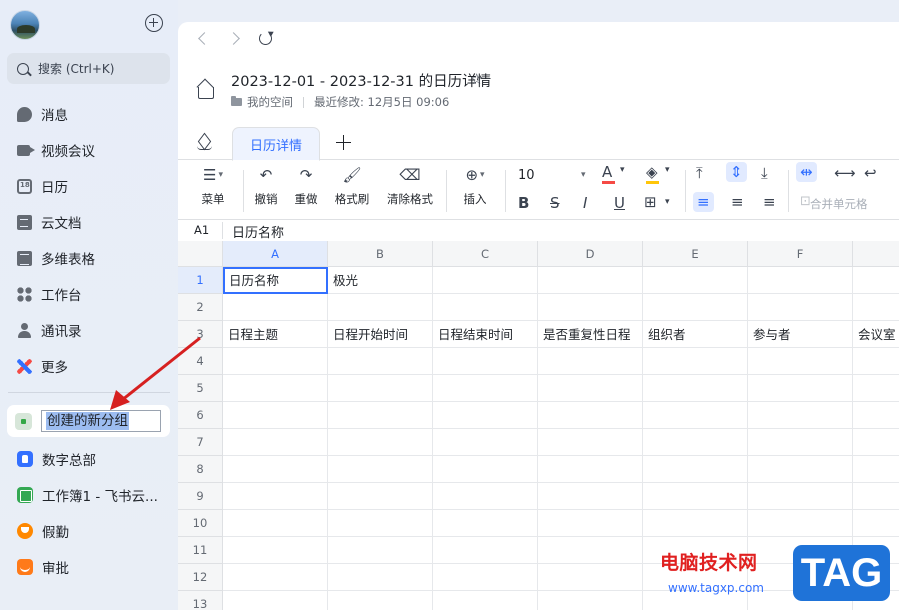 The image size is (899, 610). What do you see at coordinates (526, 175) in the screenshot?
I see `font-size-select: 10` at bounding box center [526, 175].